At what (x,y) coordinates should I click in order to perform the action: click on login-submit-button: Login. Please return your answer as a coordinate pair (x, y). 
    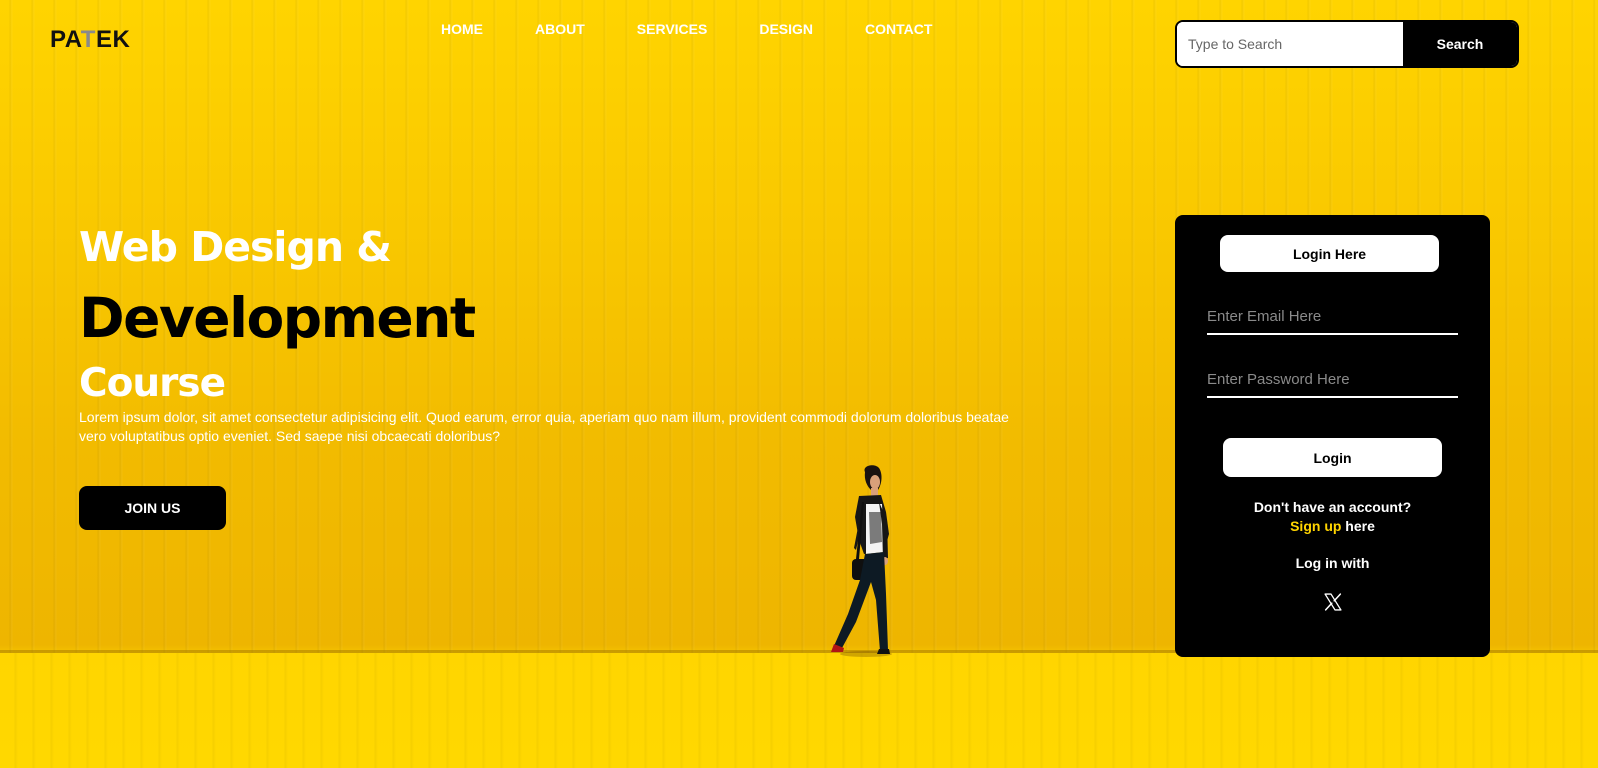
    Looking at the image, I should click on (1332, 457).